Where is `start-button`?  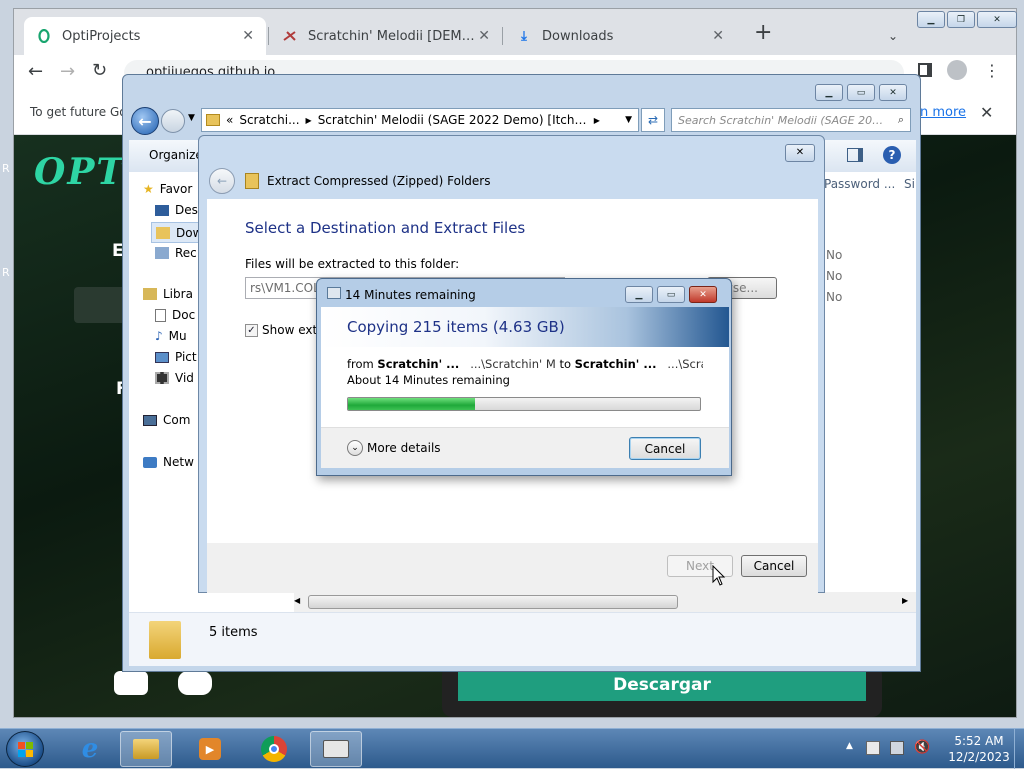 start-button is located at coordinates (25, 749).